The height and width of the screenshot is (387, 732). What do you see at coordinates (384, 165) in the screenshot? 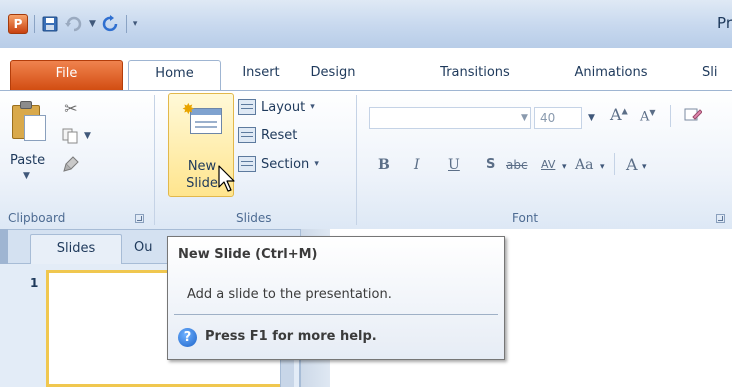
I see `bold-button: B` at bounding box center [384, 165].